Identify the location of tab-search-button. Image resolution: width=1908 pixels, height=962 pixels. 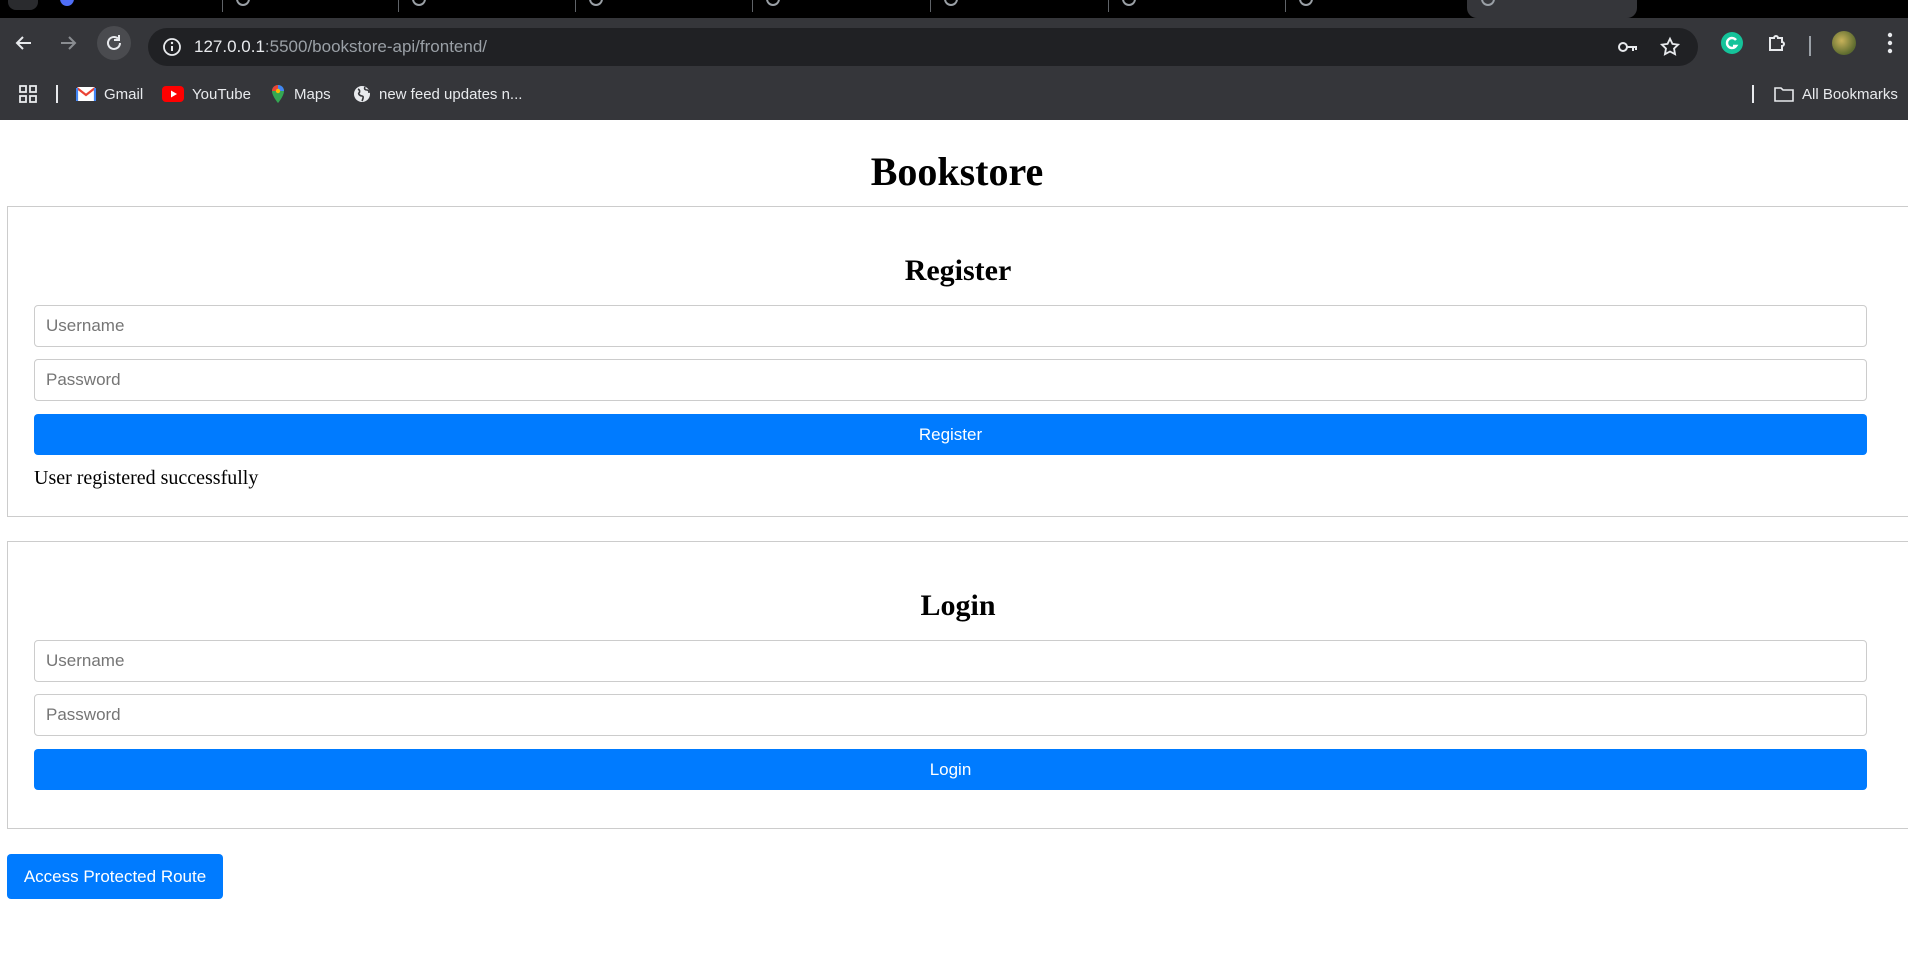
(23, 5).